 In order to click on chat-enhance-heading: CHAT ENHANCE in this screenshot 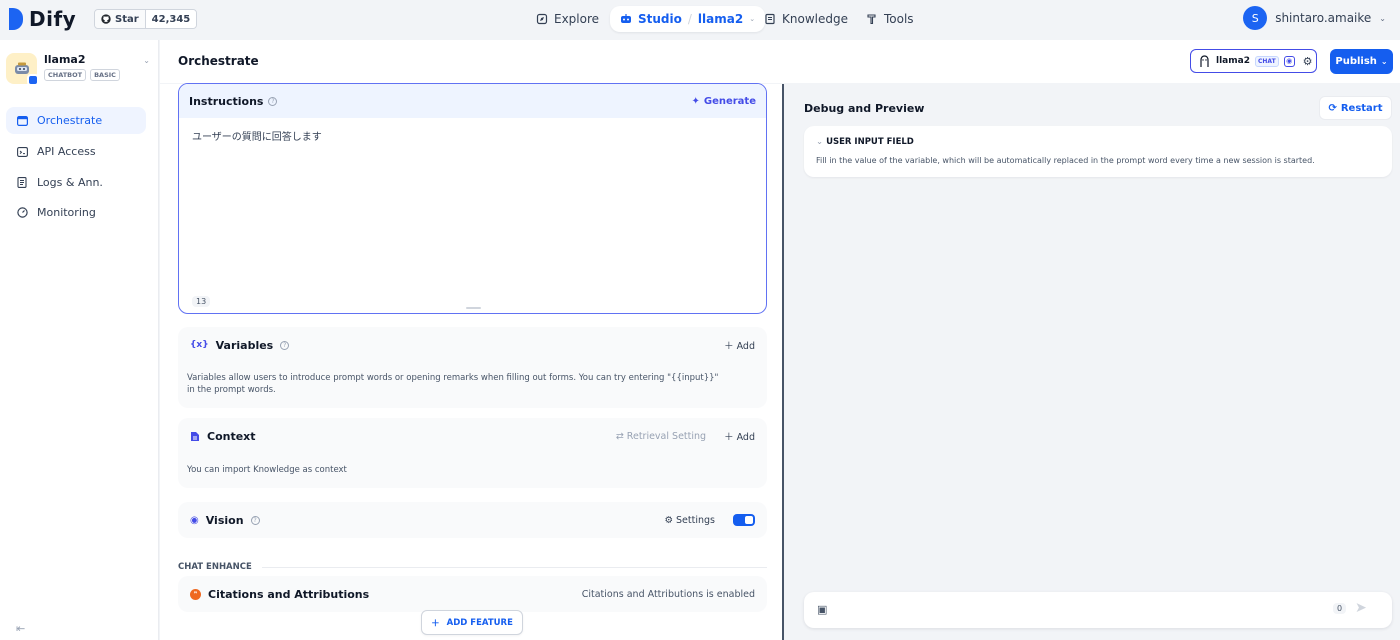, I will do `click(472, 567)`.